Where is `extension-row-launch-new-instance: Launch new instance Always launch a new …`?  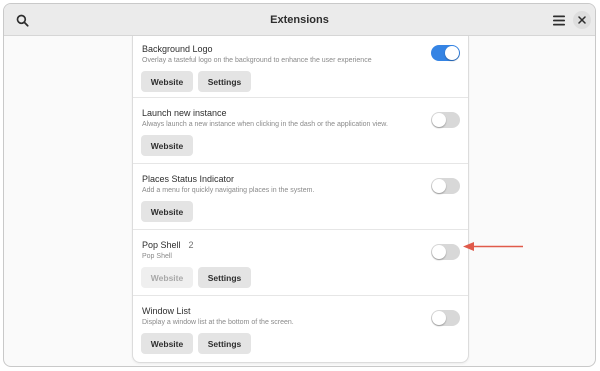
extension-row-launch-new-instance: Launch new instance Always launch a new … is located at coordinates (300, 131).